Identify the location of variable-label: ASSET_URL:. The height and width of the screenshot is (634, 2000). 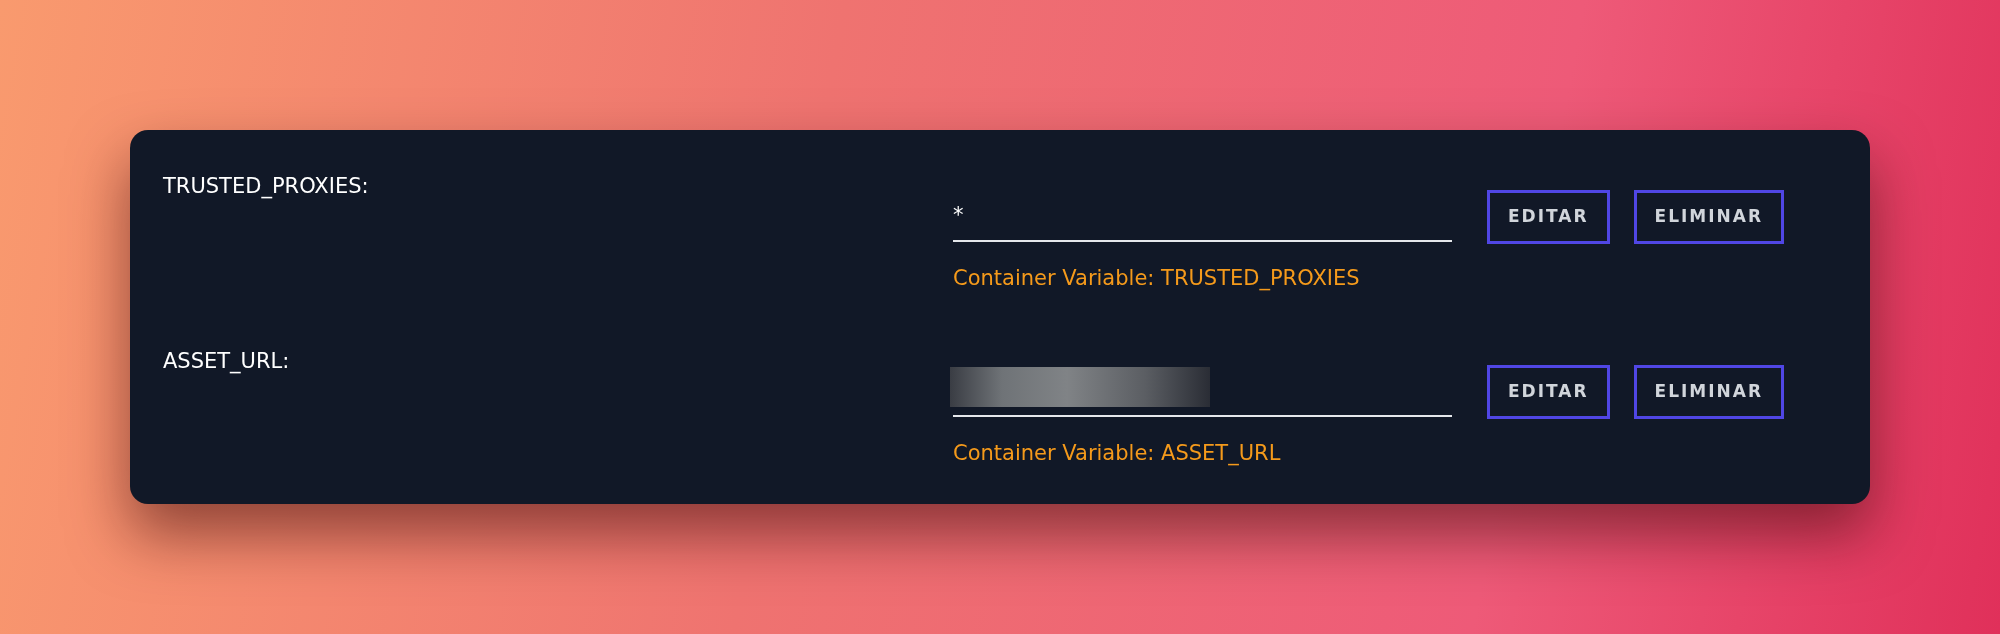
(227, 362).